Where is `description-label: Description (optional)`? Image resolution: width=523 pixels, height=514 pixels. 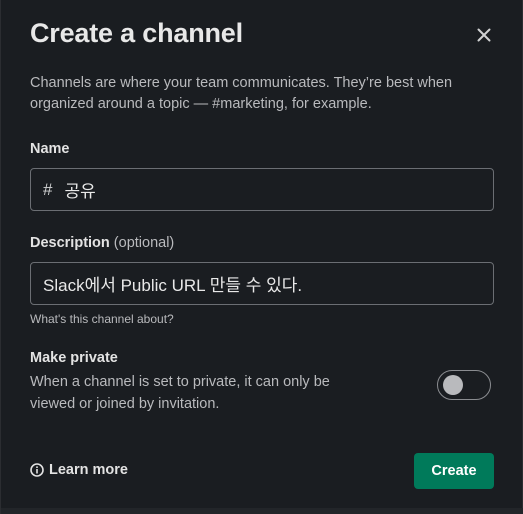
description-label: Description (optional) is located at coordinates (102, 243).